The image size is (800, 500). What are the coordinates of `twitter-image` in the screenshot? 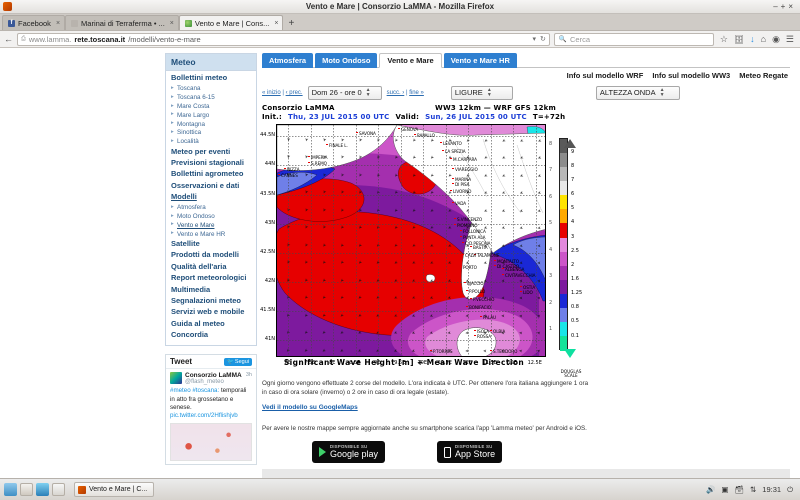 It's located at (211, 441).